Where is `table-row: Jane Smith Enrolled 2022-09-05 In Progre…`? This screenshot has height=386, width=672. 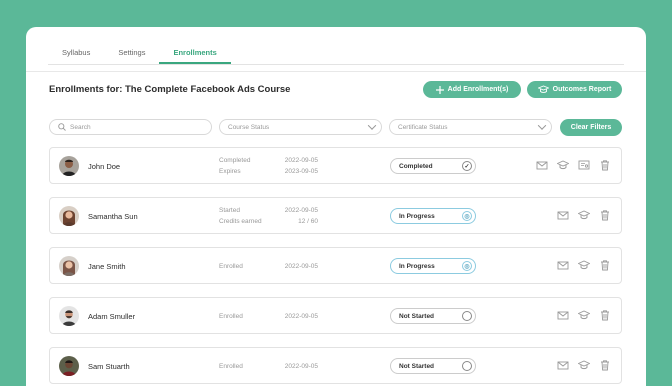
table-row: Jane Smith Enrolled 2022-09-05 In Progre… is located at coordinates (335, 265).